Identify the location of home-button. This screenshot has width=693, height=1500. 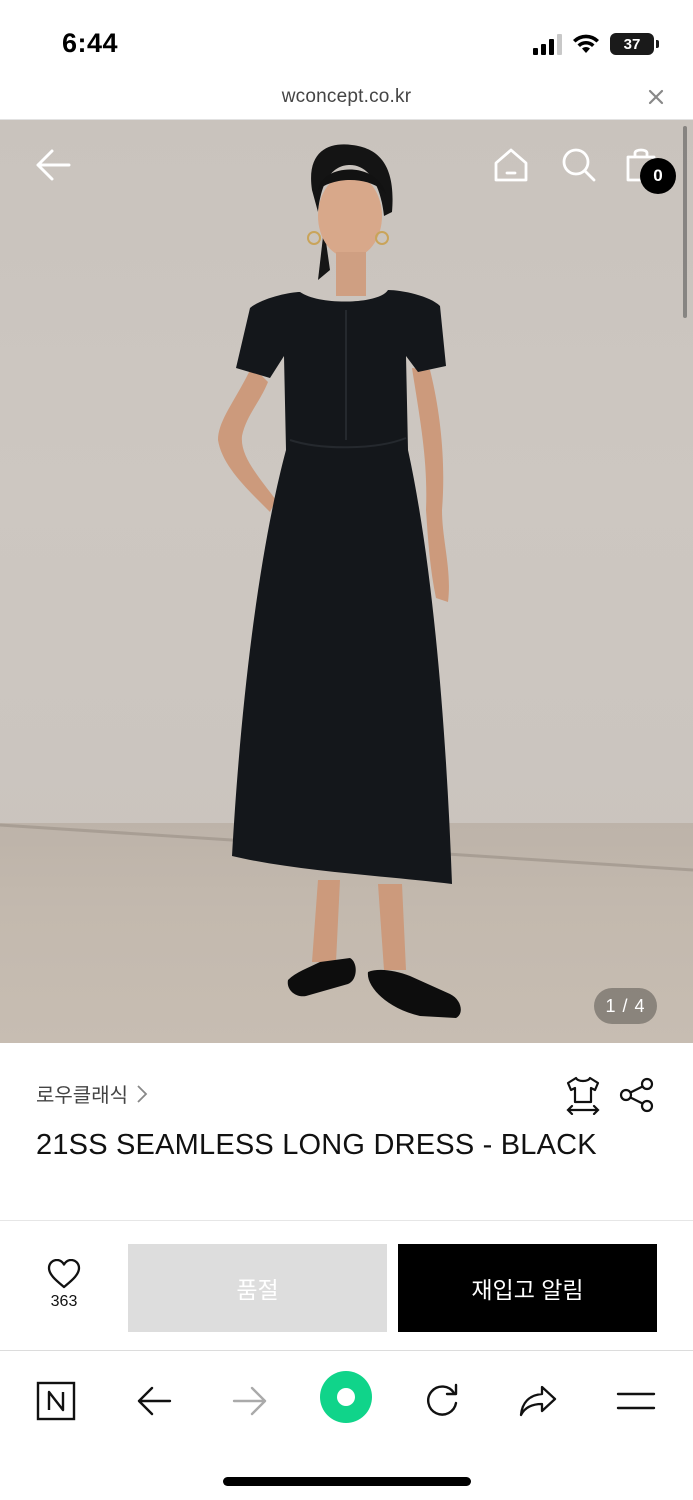
(511, 165).